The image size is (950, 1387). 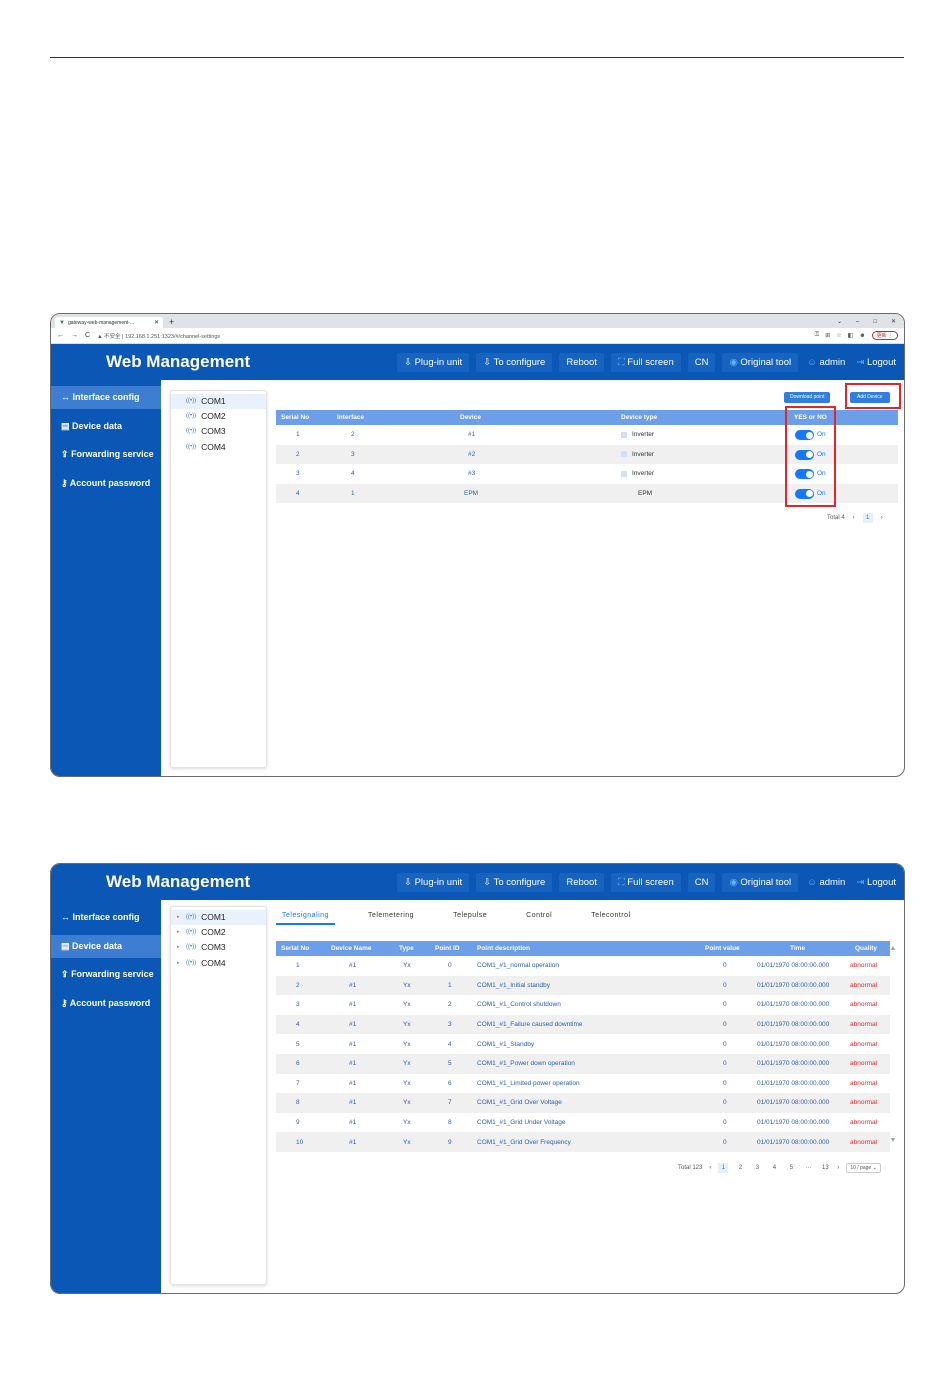 I want to click on logout-icon: ⇥, so click(x=861, y=882).